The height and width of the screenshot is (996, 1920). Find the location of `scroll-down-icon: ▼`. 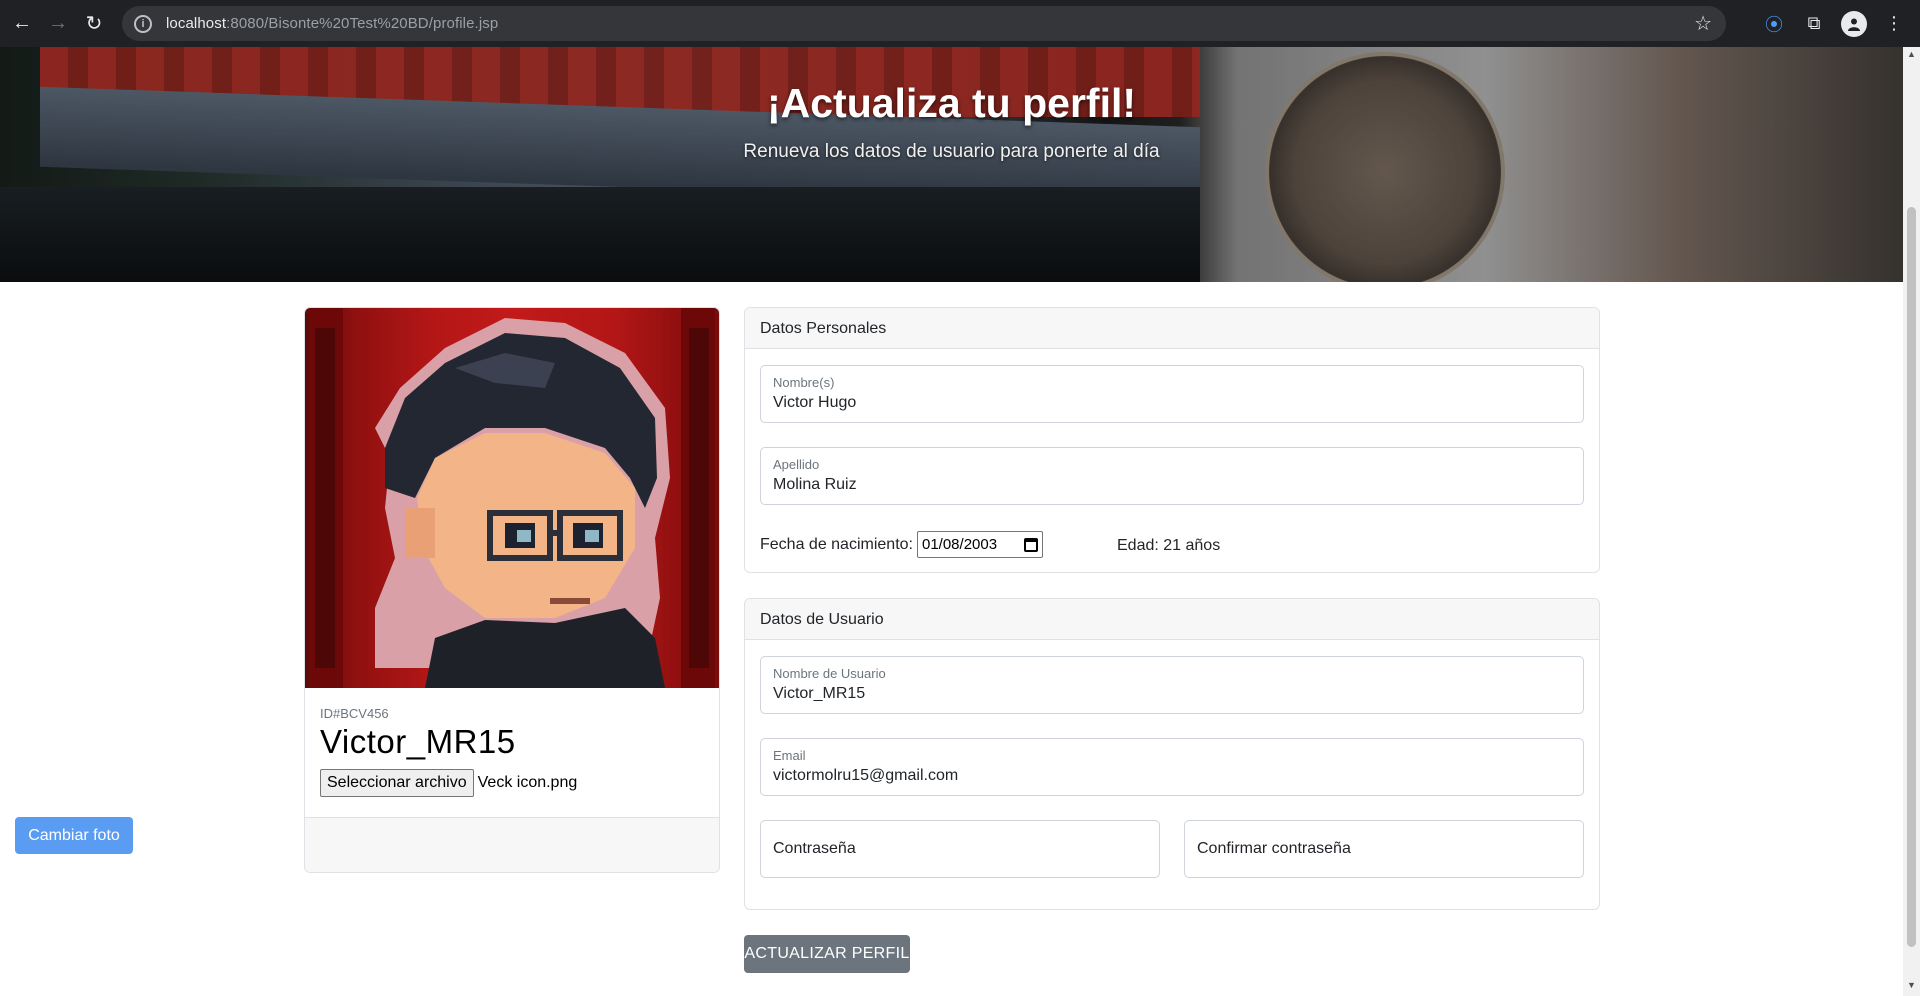

scroll-down-icon: ▼ is located at coordinates (1911, 987).